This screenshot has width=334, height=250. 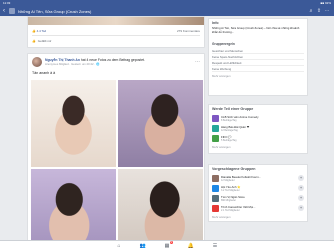 What do you see at coordinates (258, 69) in the screenshot?
I see `rule-item: Keine Werbung` at bounding box center [258, 69].